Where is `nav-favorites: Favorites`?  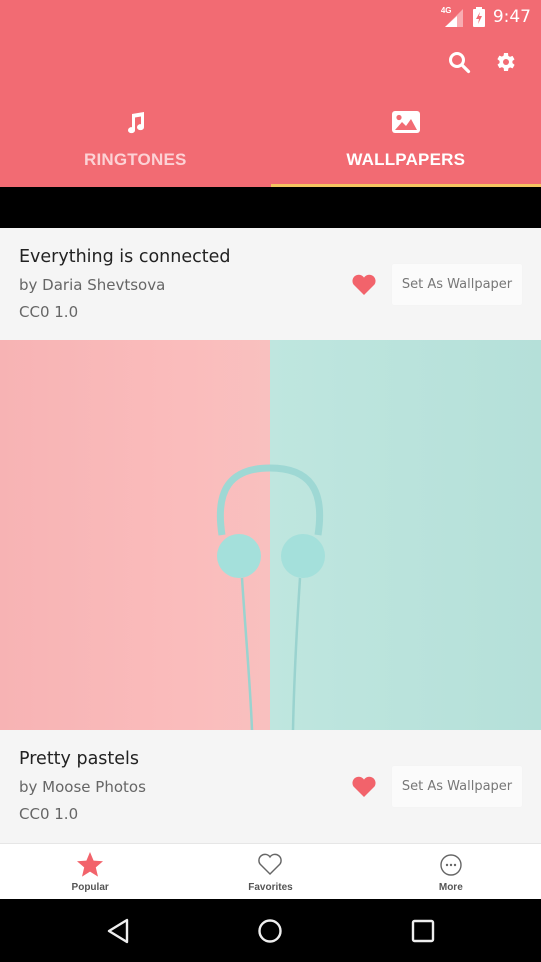 nav-favorites: Favorites is located at coordinates (270, 871).